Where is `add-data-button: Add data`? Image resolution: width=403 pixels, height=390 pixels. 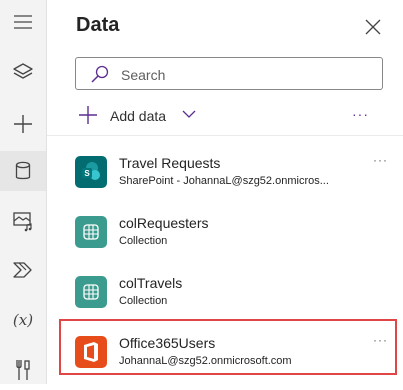
add-data-button: Add data is located at coordinates (143, 116).